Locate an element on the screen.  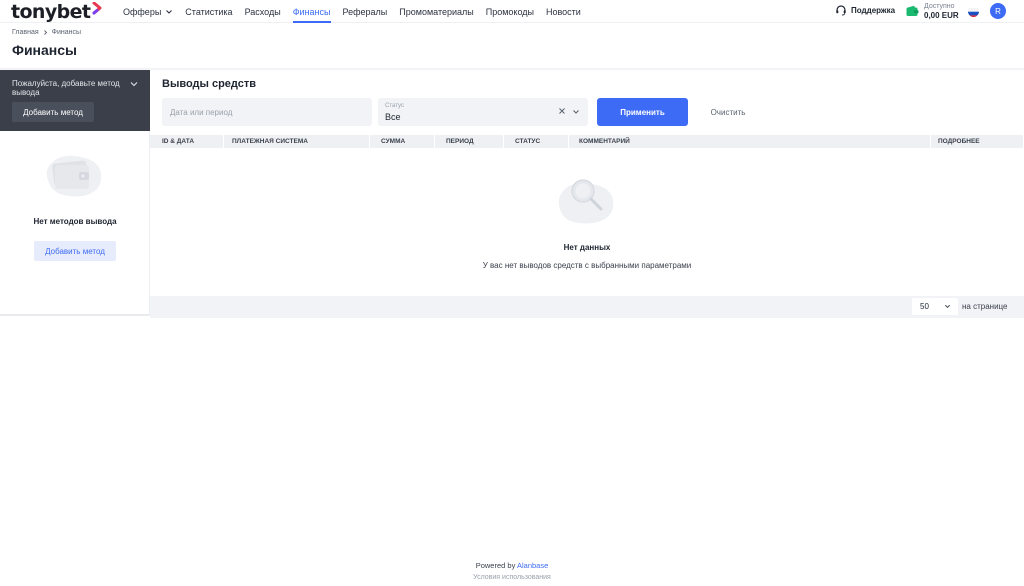
powered-by: Powered by Alanbase is located at coordinates (512, 565).